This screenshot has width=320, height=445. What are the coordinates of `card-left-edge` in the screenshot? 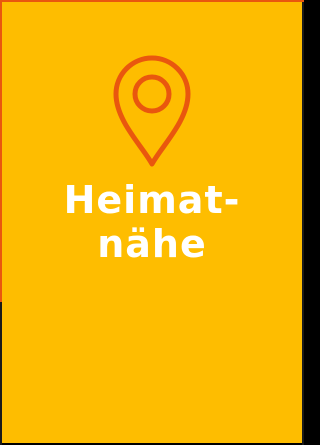 It's located at (1, 373).